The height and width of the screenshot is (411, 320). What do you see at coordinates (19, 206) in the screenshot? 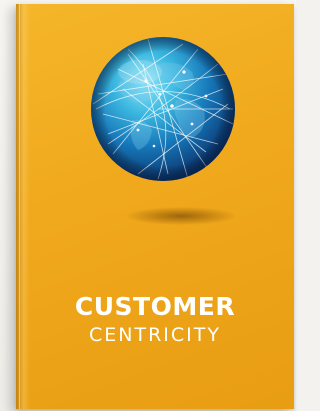
I see `book-spine-highlight` at bounding box center [19, 206].